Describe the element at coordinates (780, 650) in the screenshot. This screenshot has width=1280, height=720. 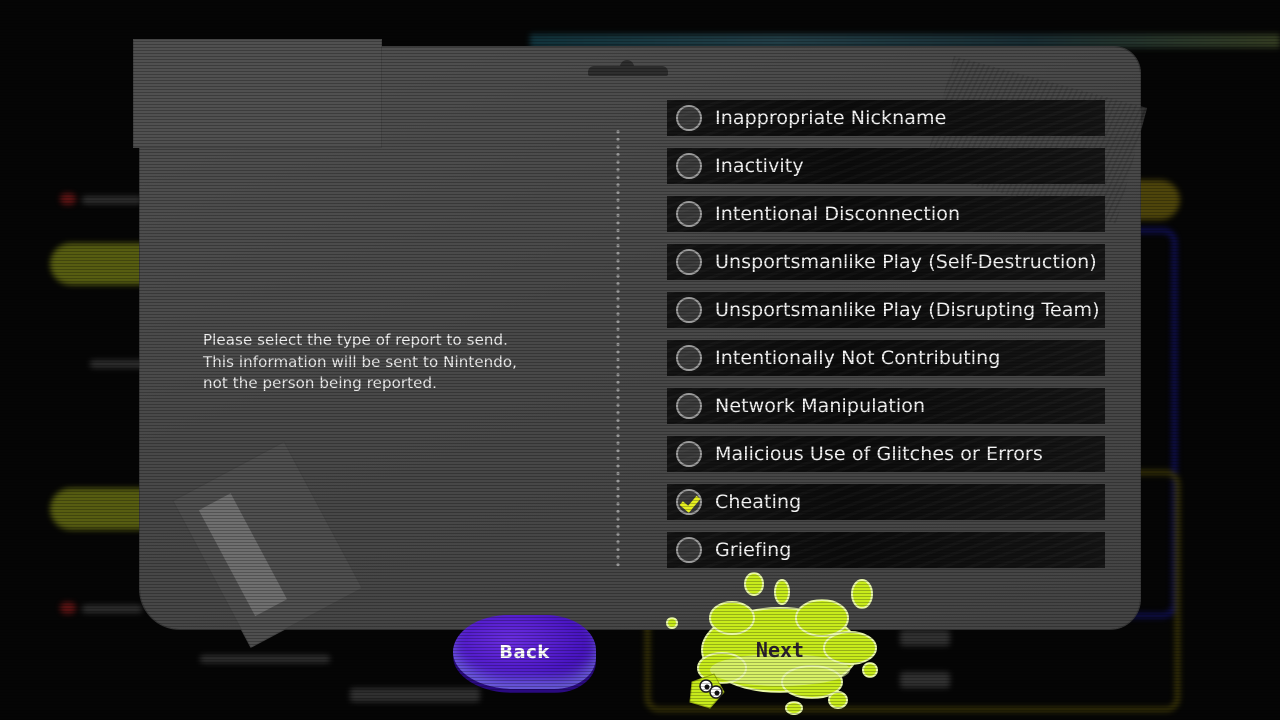
I see `next-button-label: Next` at that location.